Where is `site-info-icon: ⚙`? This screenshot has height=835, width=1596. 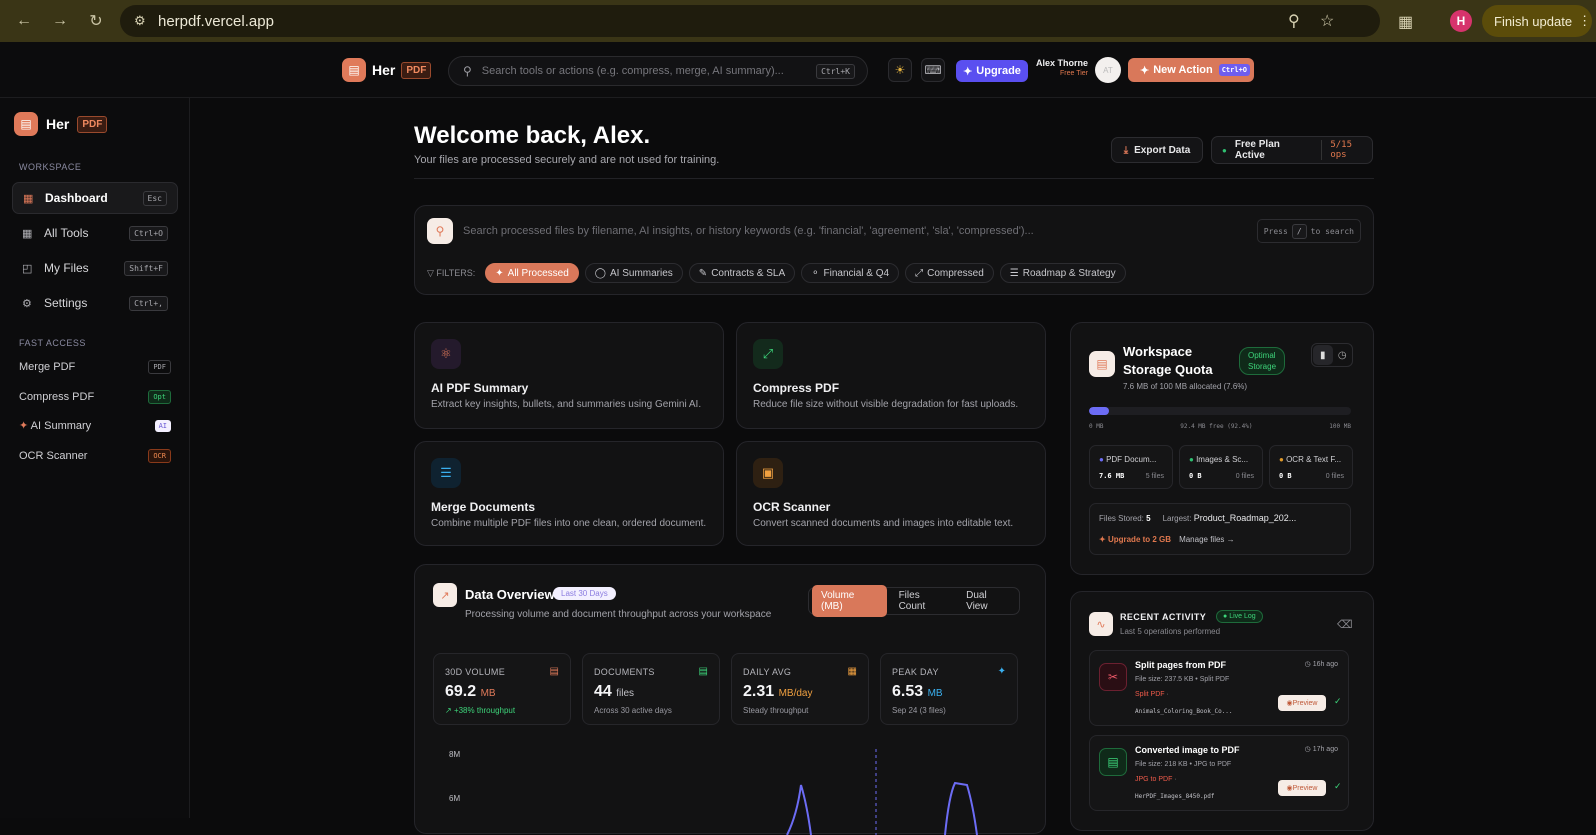 site-info-icon: ⚙ is located at coordinates (140, 21).